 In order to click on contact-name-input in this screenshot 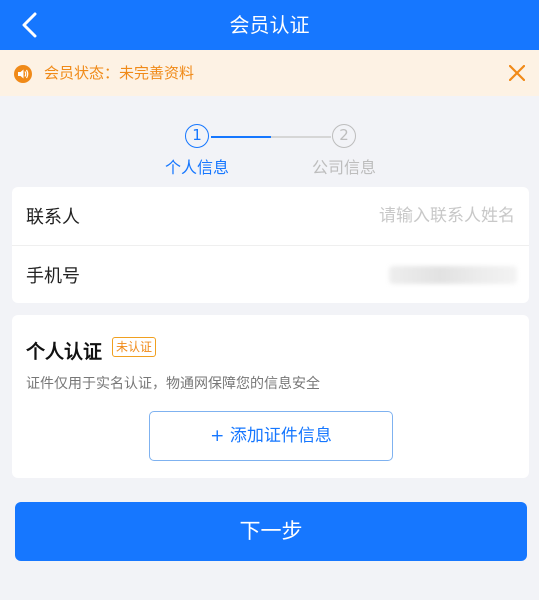, I will do `click(330, 216)`.